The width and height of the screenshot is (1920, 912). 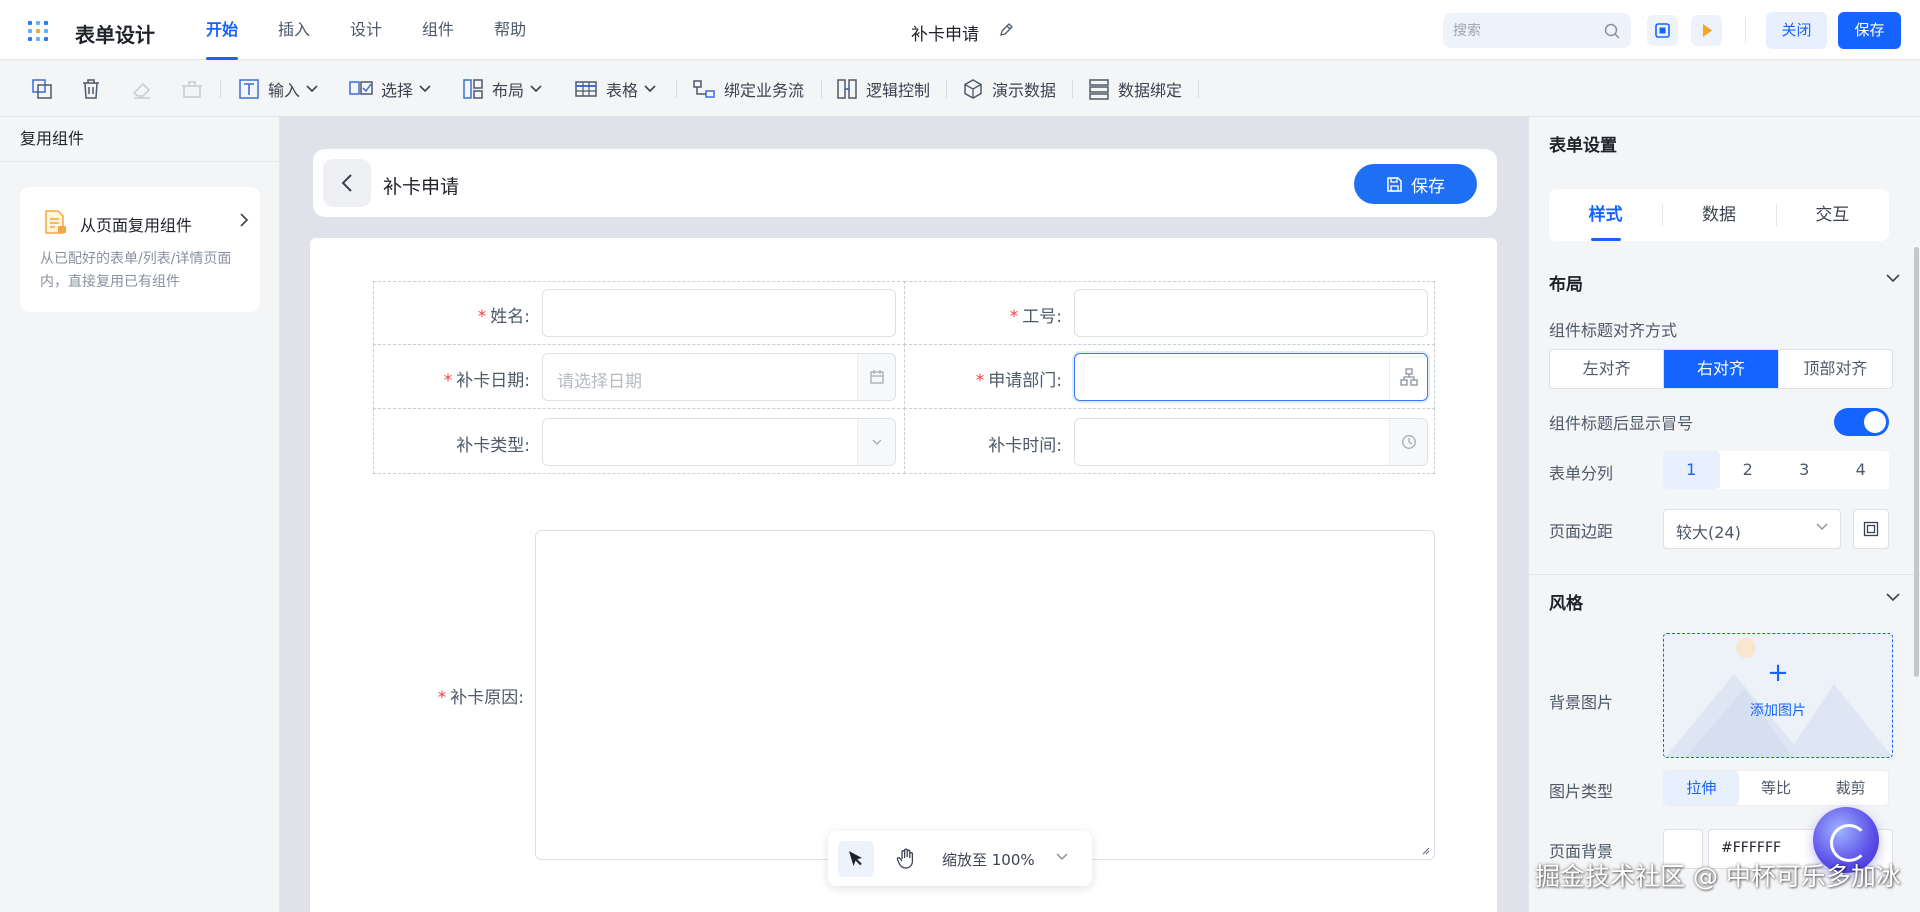 I want to click on image-type-proportional: 等比, so click(x=1776, y=788).